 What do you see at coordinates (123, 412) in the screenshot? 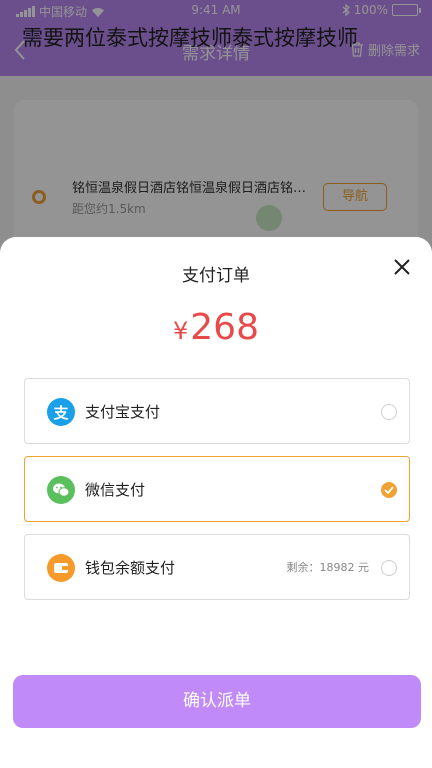
I see `payment-option-label: 支付宝支付` at bounding box center [123, 412].